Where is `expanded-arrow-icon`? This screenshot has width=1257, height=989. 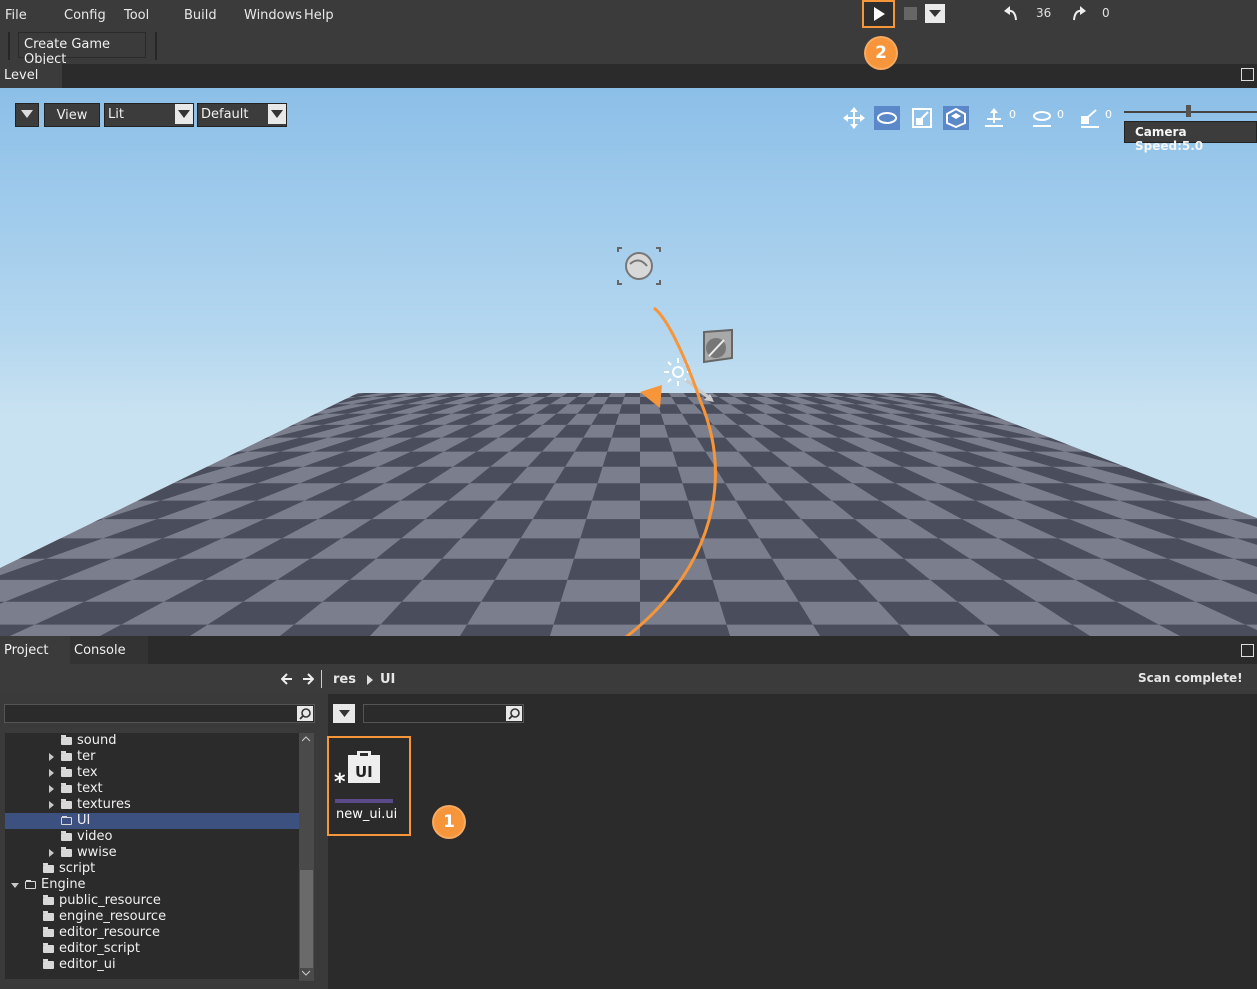
expanded-arrow-icon is located at coordinates (15, 885).